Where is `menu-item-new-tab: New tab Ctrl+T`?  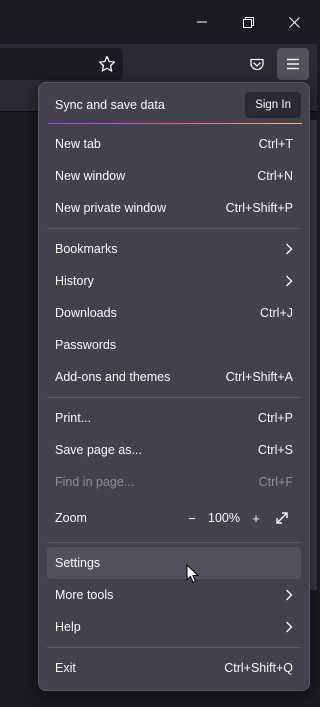 menu-item-new-tab: New tab Ctrl+T is located at coordinates (174, 144).